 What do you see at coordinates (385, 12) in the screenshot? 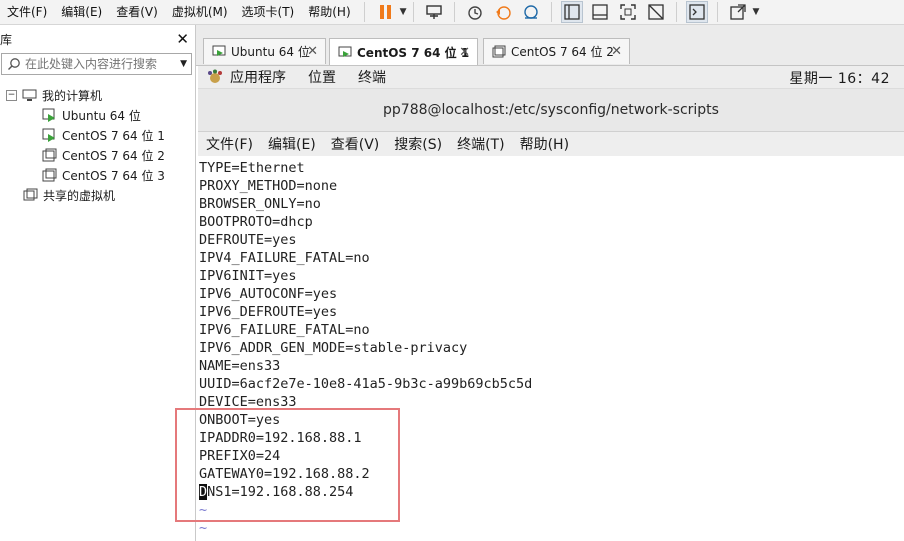
I see `pause-icon` at bounding box center [385, 12].